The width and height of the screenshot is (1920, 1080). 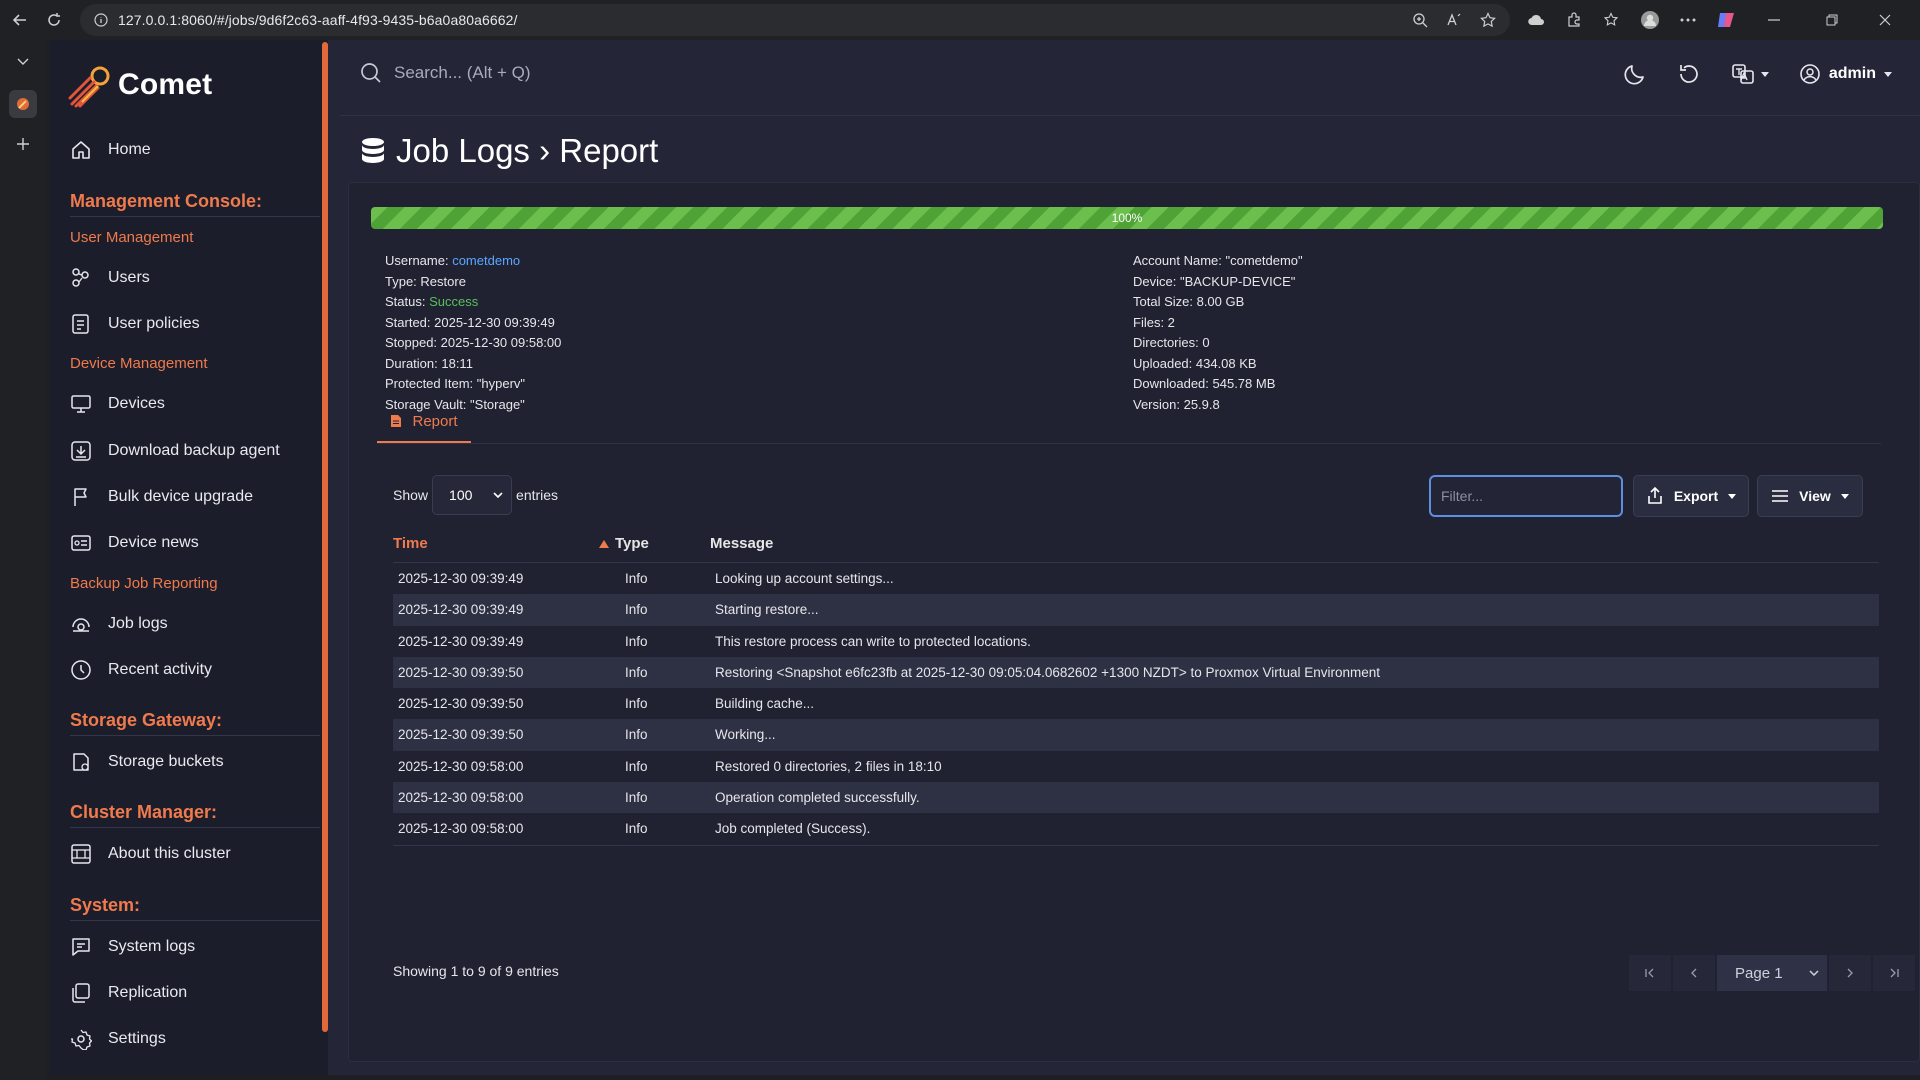 I want to click on sidebar-item-bulk-device-upgrade: Bulk device upgrade, so click(x=161, y=497).